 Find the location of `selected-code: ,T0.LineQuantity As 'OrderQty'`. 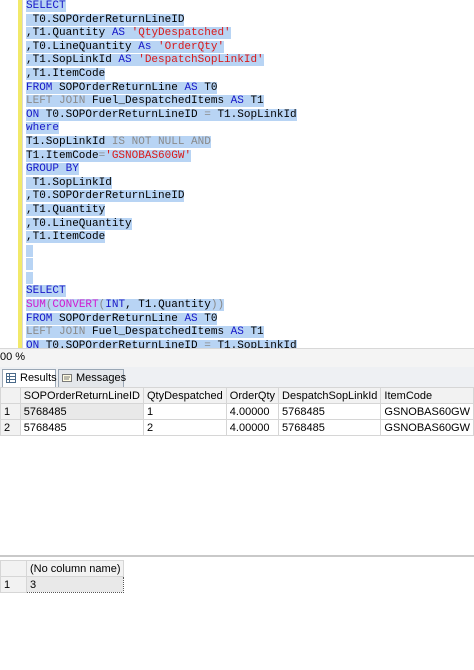

selected-code: ,T0.LineQuantity As 'OrderQty' is located at coordinates (125, 46).